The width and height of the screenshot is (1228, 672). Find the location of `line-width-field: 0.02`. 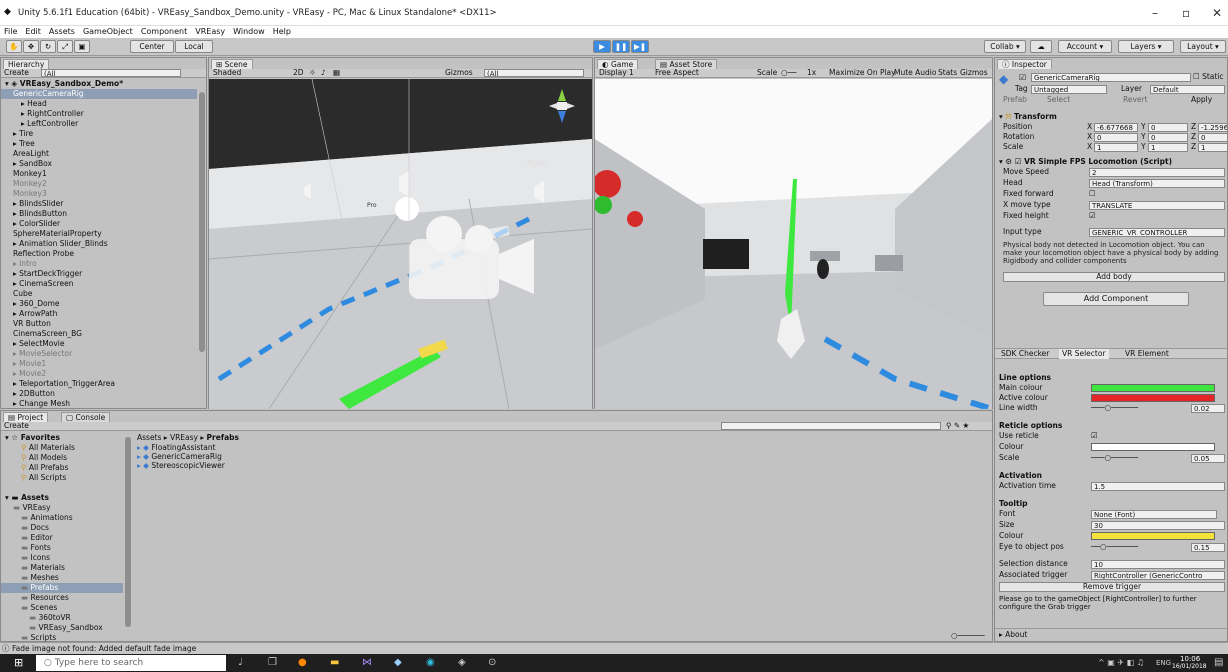

line-width-field: 0.02 is located at coordinates (1208, 408).